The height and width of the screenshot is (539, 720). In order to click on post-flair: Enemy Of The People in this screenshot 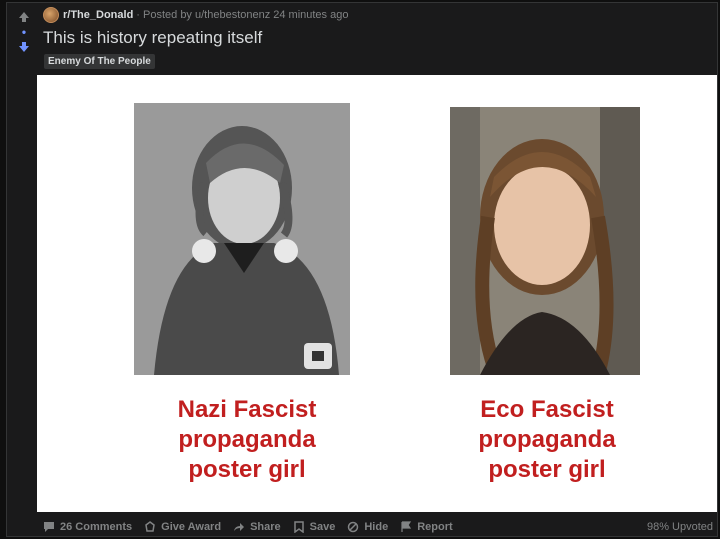, I will do `click(99, 61)`.